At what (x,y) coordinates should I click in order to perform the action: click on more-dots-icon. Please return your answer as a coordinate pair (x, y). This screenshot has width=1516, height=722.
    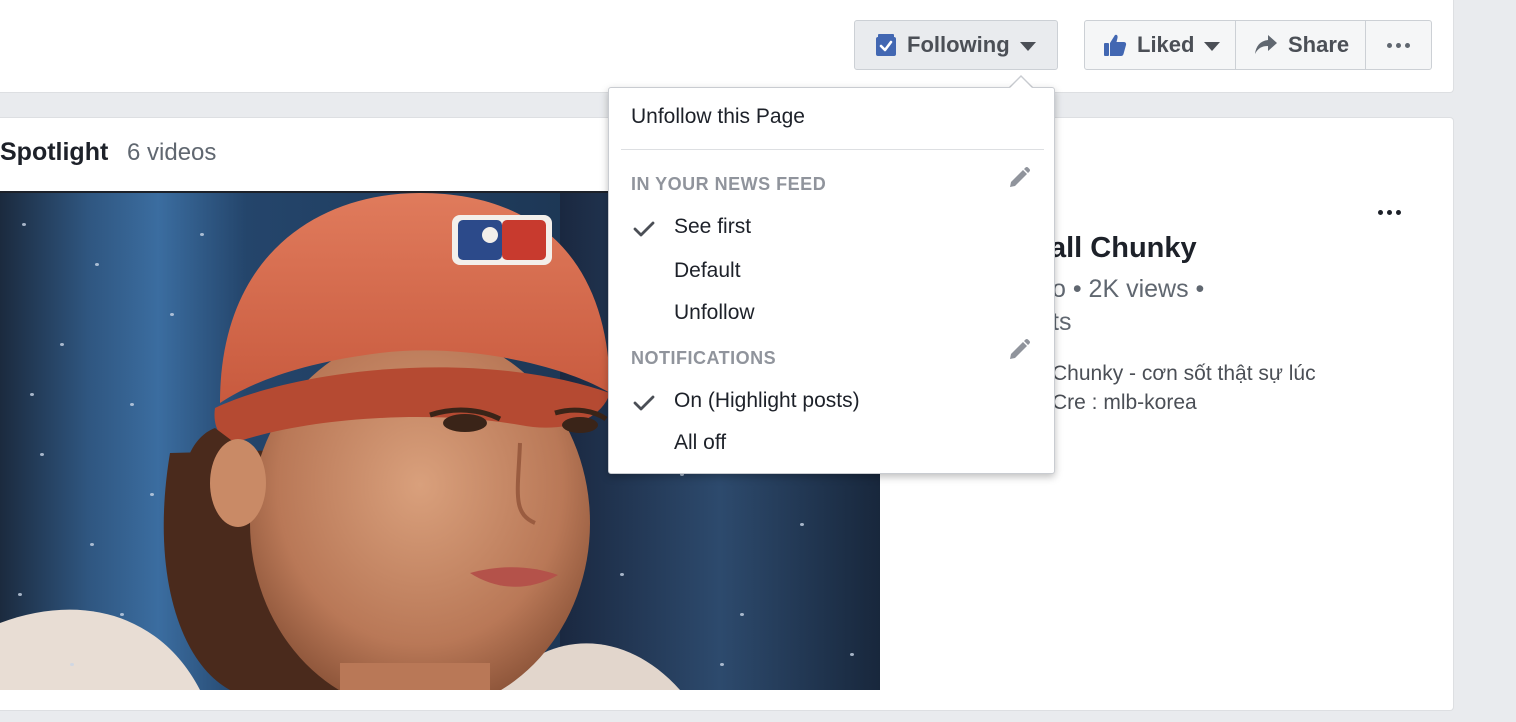
    Looking at the image, I should click on (1398, 45).